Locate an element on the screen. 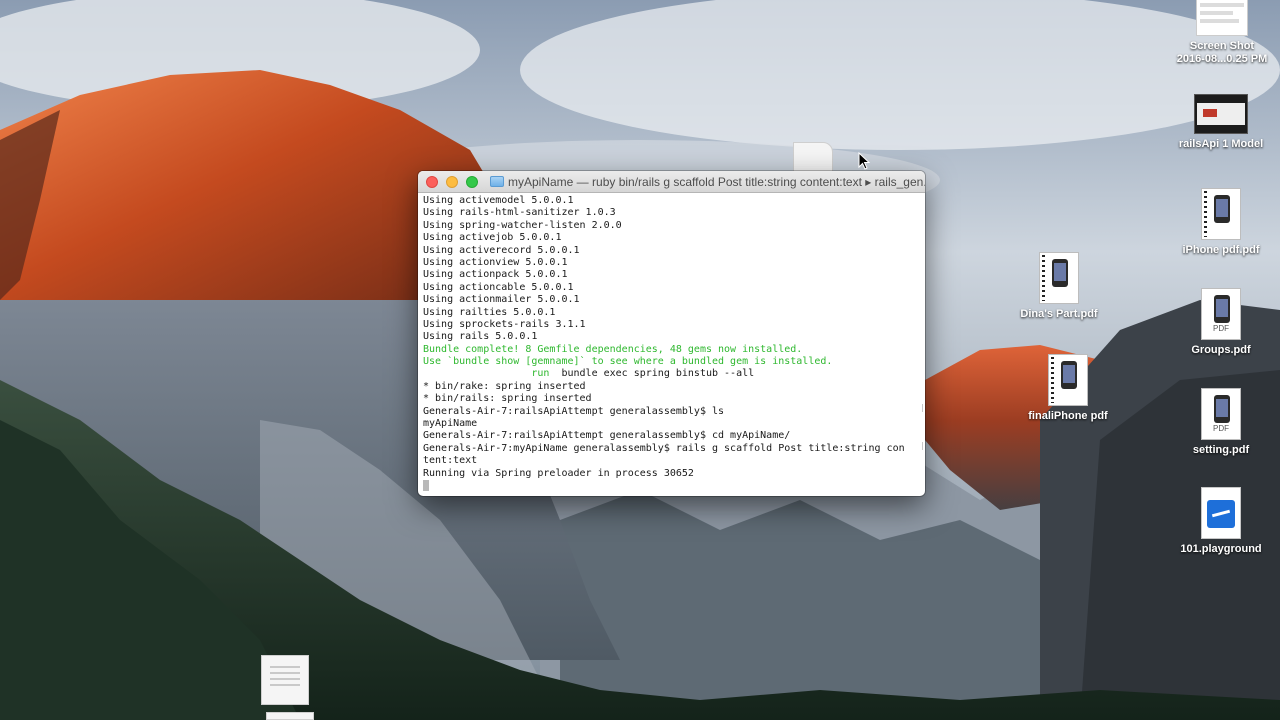 The height and width of the screenshot is (720, 1280). desktop-icon-label: setting.pdf is located at coordinates (1221, 450).